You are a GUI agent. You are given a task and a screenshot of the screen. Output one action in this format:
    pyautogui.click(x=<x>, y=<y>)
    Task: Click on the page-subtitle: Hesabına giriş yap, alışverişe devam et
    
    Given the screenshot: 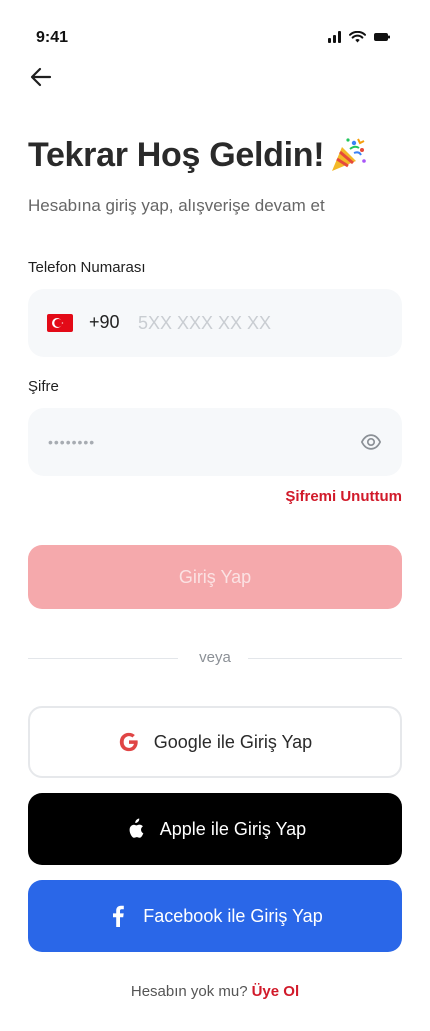 What is the action you would take?
    pyautogui.click(x=176, y=205)
    